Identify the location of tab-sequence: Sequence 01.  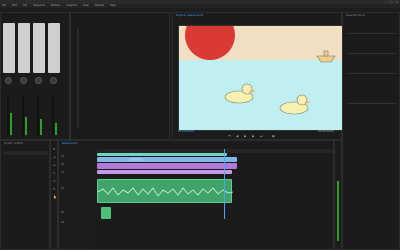
(70, 143).